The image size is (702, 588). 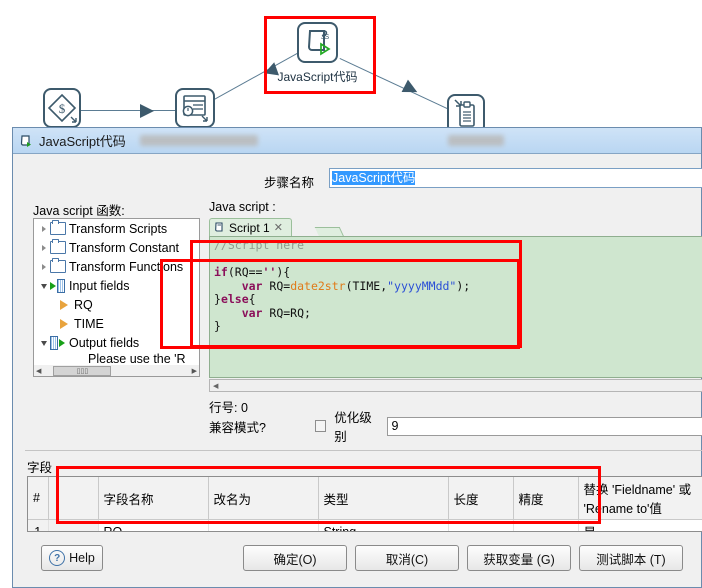 What do you see at coordinates (228, 408) in the screenshot?
I see `line-number-label: 行号: 0` at bounding box center [228, 408].